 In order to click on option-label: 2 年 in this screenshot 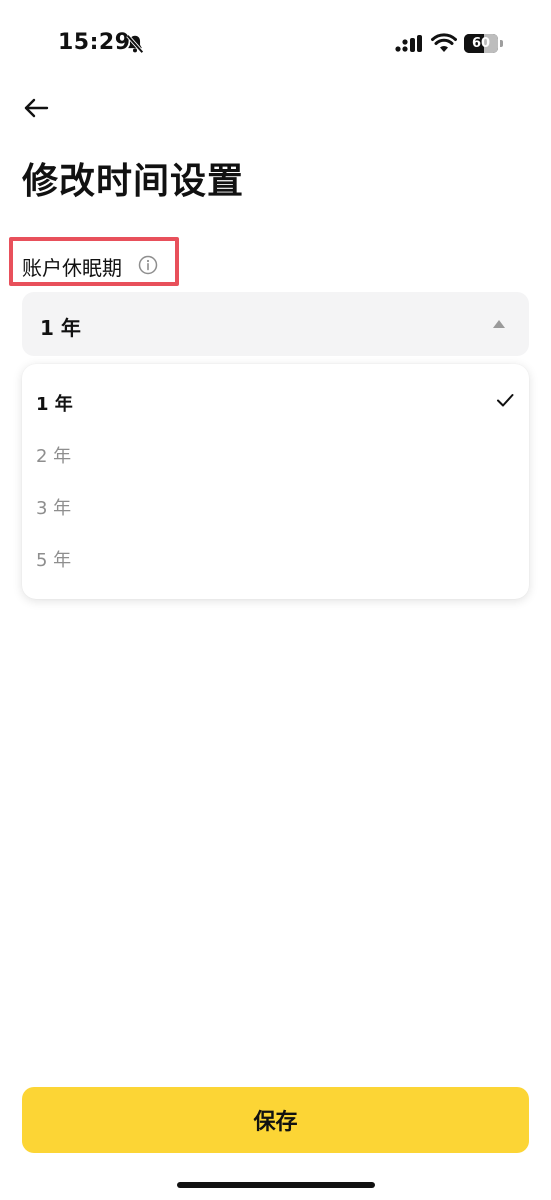, I will do `click(54, 456)`.